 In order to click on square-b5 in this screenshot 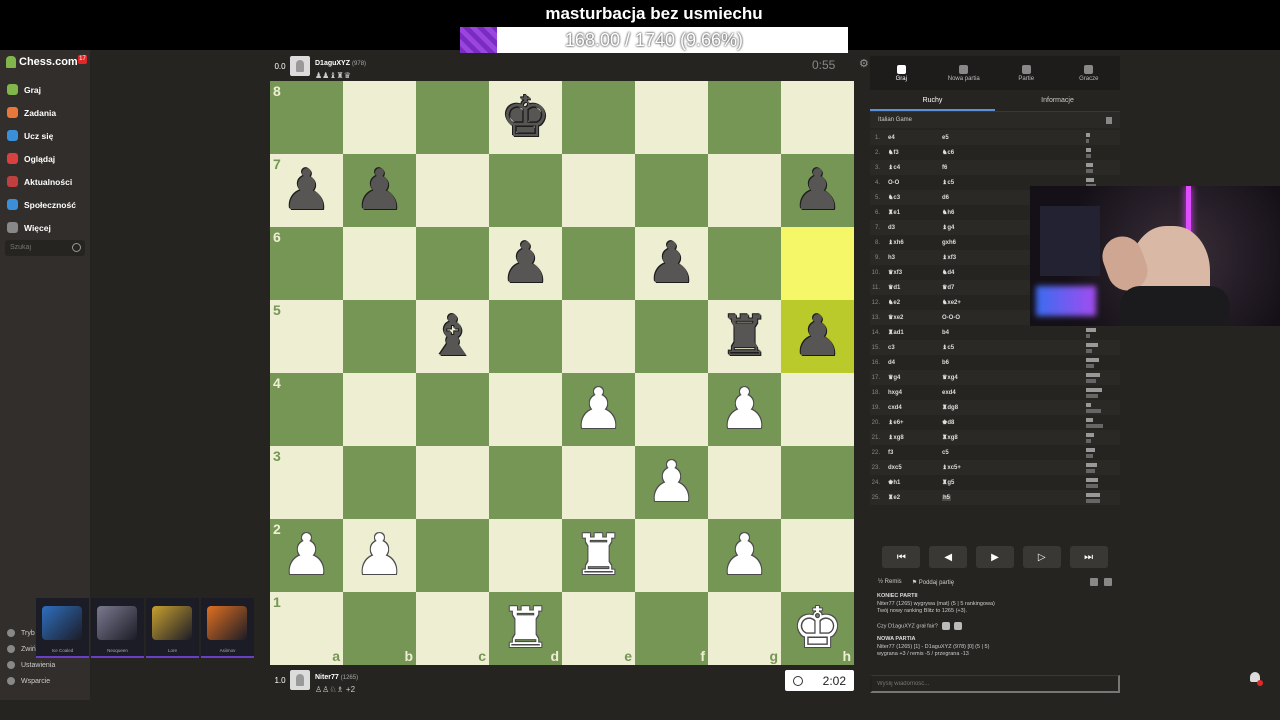, I will do `click(379, 336)`.